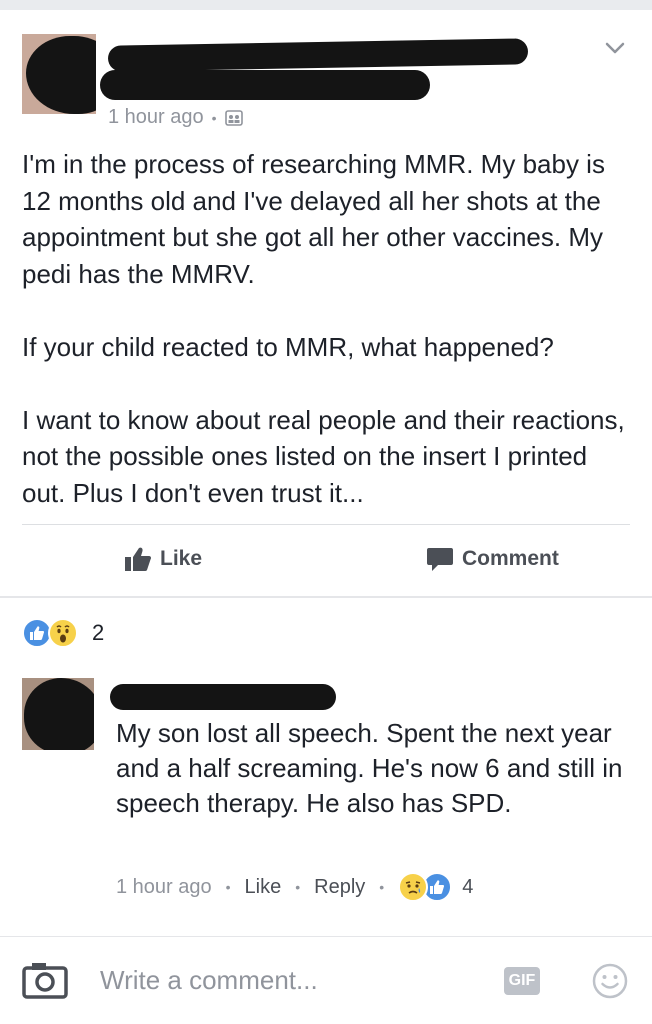 The height and width of the screenshot is (1024, 652). I want to click on post-actions: Like Comment, so click(326, 560).